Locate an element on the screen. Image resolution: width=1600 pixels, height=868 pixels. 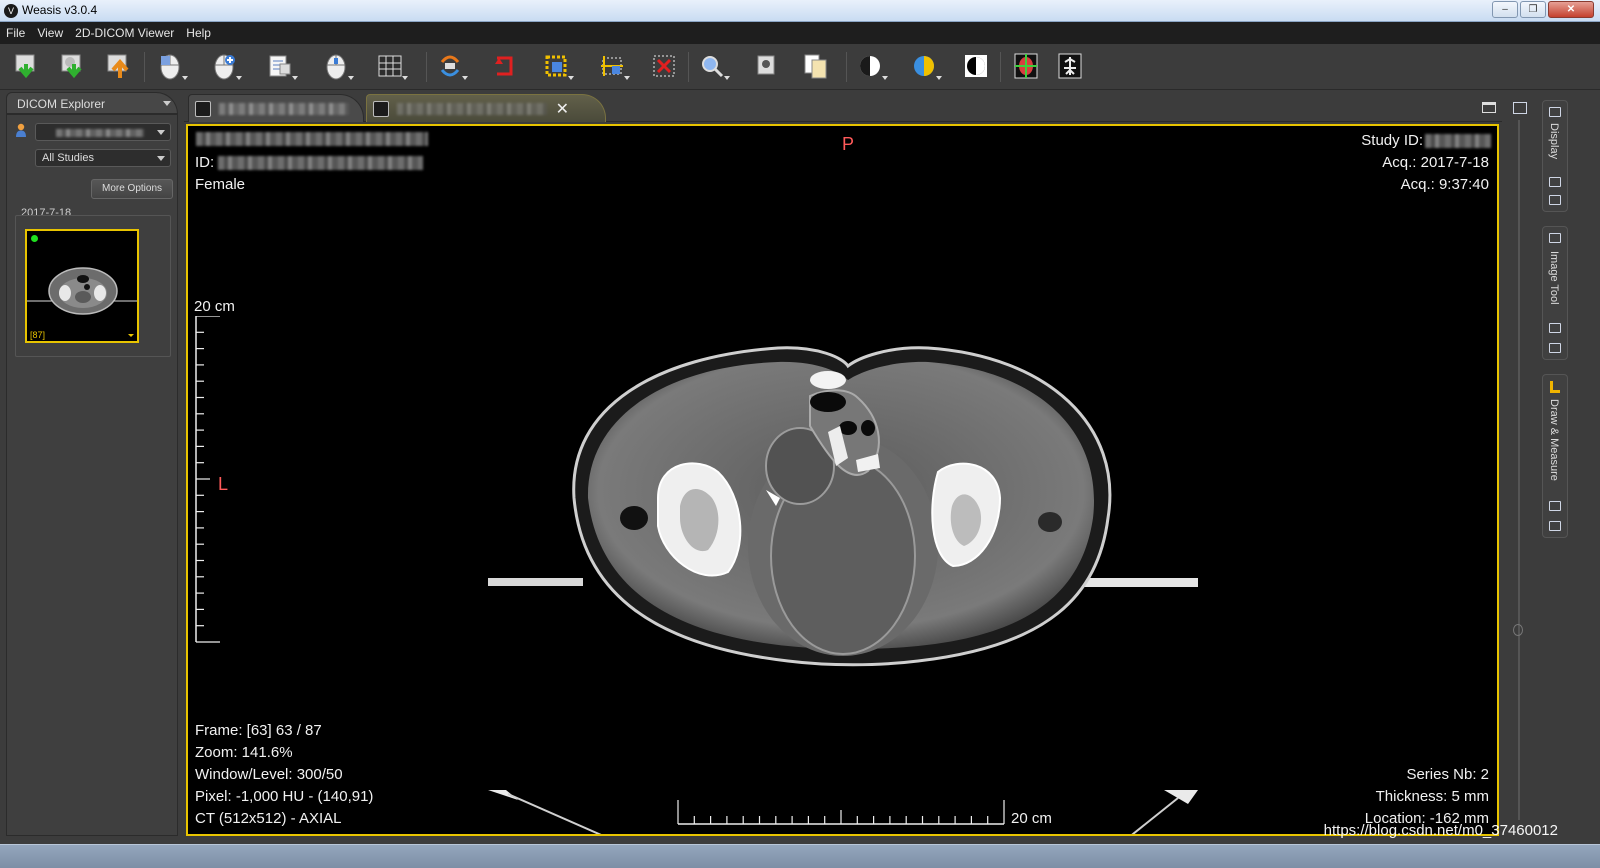
toolbar is located at coordinates (800, 67).